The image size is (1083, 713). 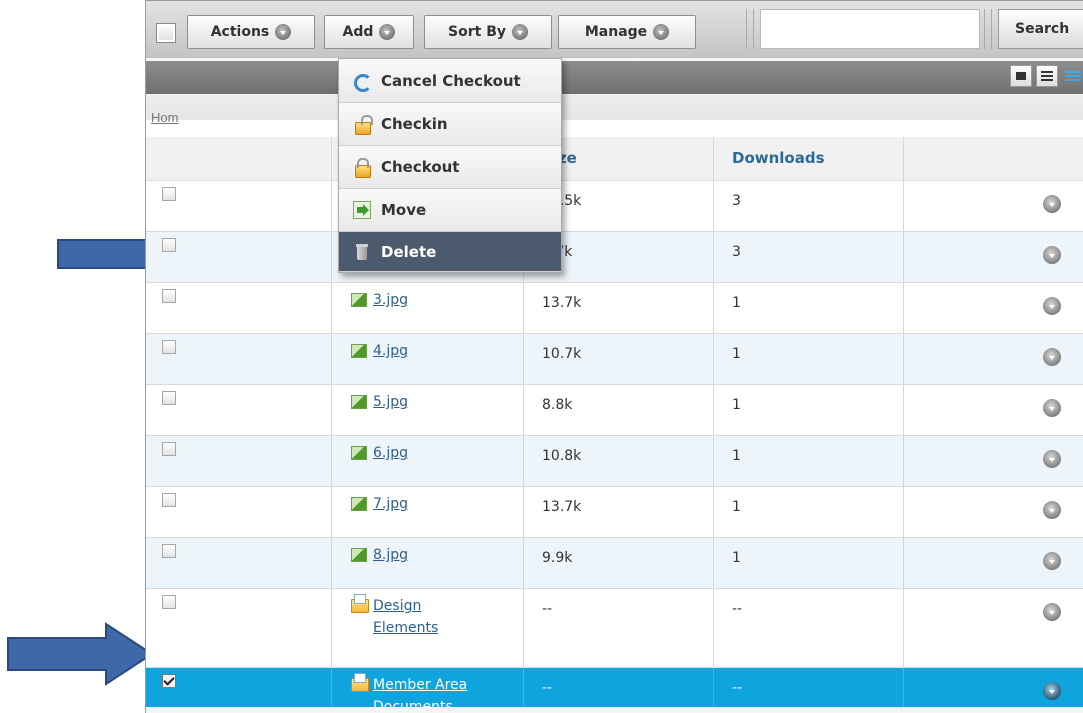 I want to click on sort-by-button-label: Sort By, so click(x=477, y=32).